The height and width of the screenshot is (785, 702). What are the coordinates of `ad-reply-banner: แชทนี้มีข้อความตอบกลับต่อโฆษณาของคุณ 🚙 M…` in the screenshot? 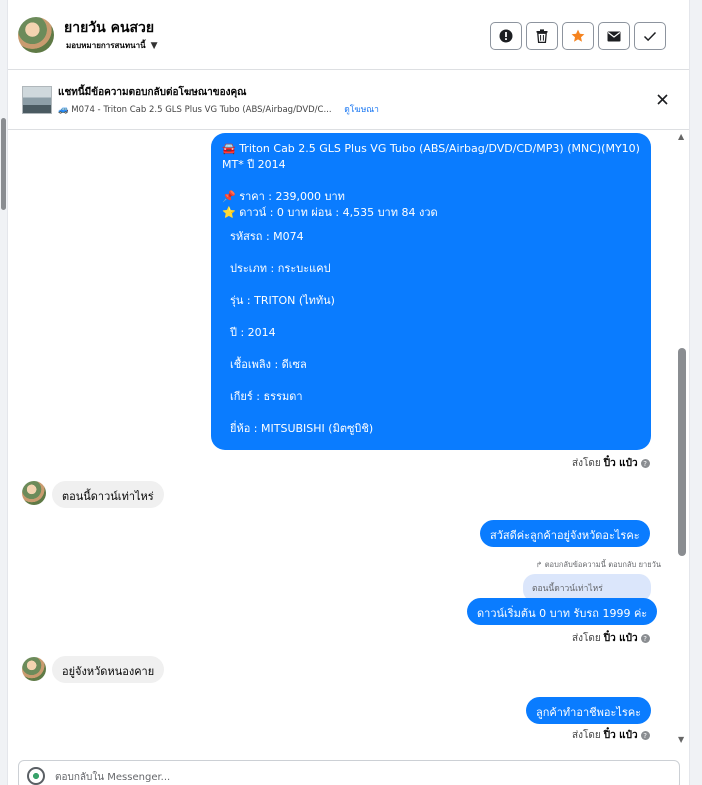 It's located at (348, 100).